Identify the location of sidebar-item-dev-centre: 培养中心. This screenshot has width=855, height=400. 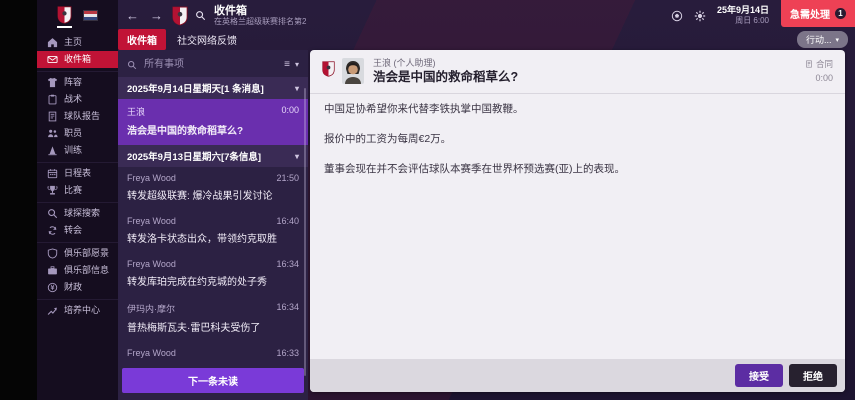
(77, 309).